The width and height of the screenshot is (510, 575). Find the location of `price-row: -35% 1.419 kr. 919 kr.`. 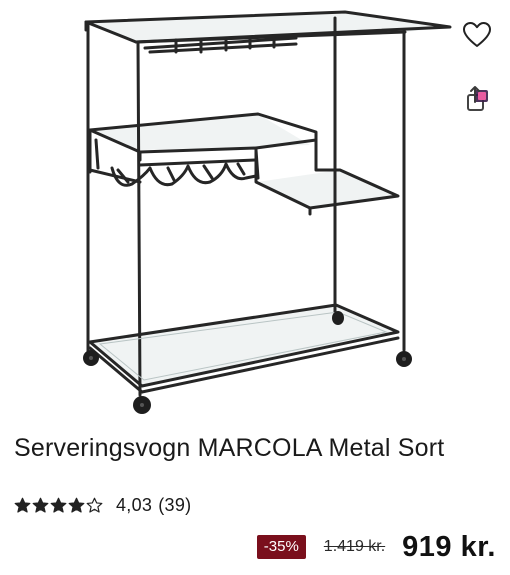

price-row: -35% 1.419 kr. 919 kr. is located at coordinates (376, 547).